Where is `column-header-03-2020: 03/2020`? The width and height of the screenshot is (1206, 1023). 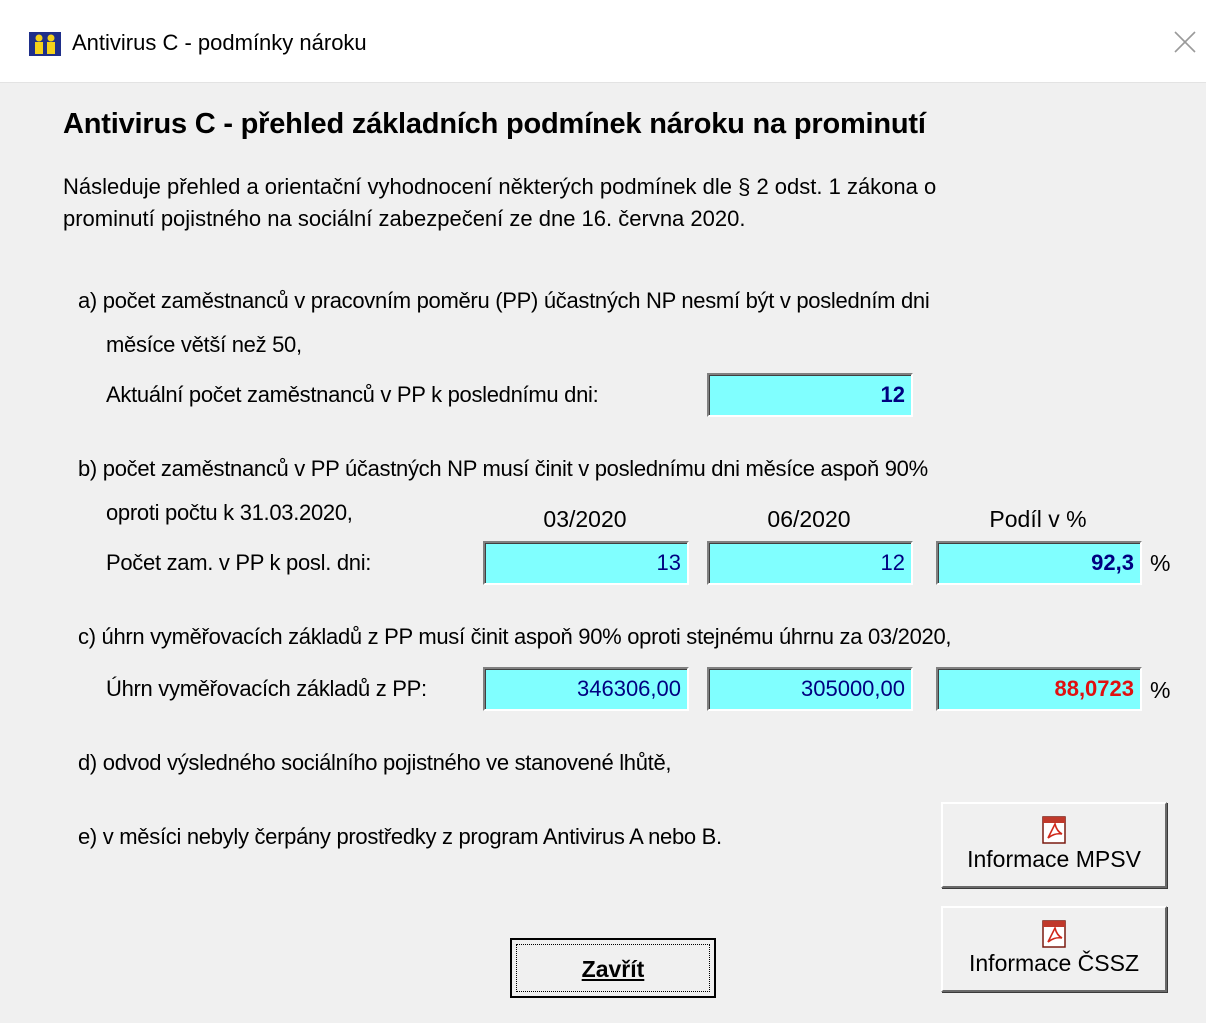 column-header-03-2020: 03/2020 is located at coordinates (585, 519).